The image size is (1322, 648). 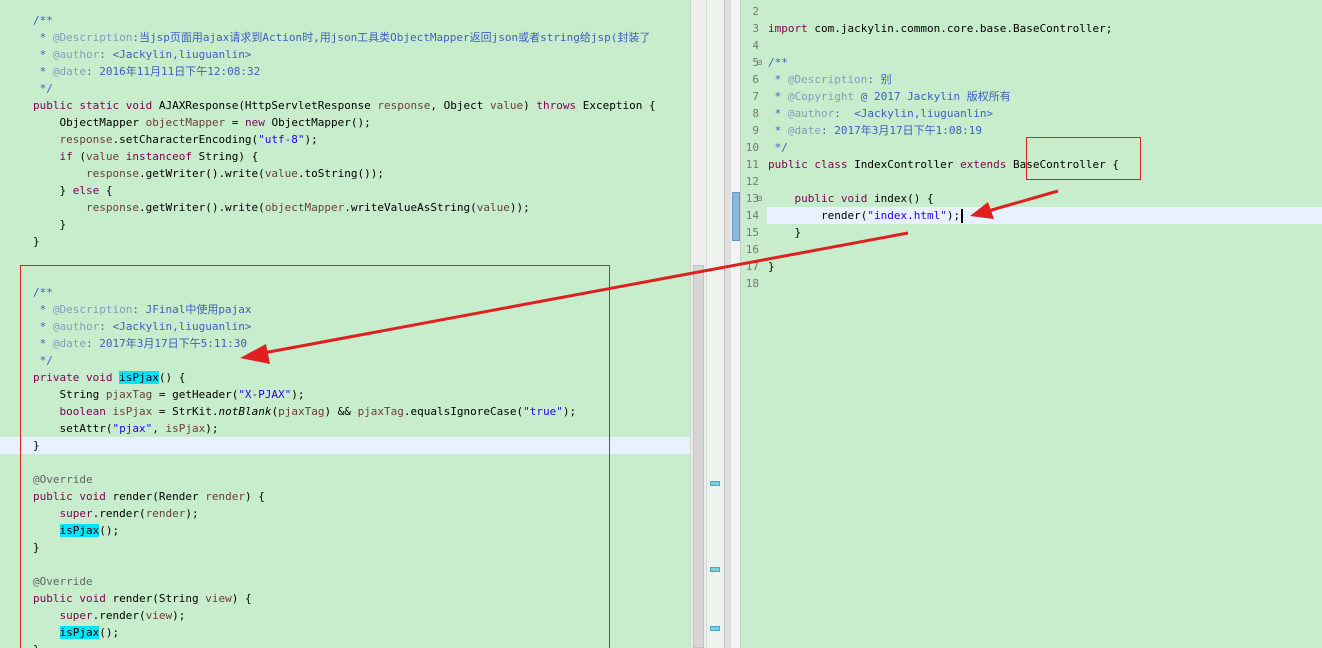 What do you see at coordinates (341, 173) in the screenshot?
I see `code-token: .toString());` at bounding box center [341, 173].